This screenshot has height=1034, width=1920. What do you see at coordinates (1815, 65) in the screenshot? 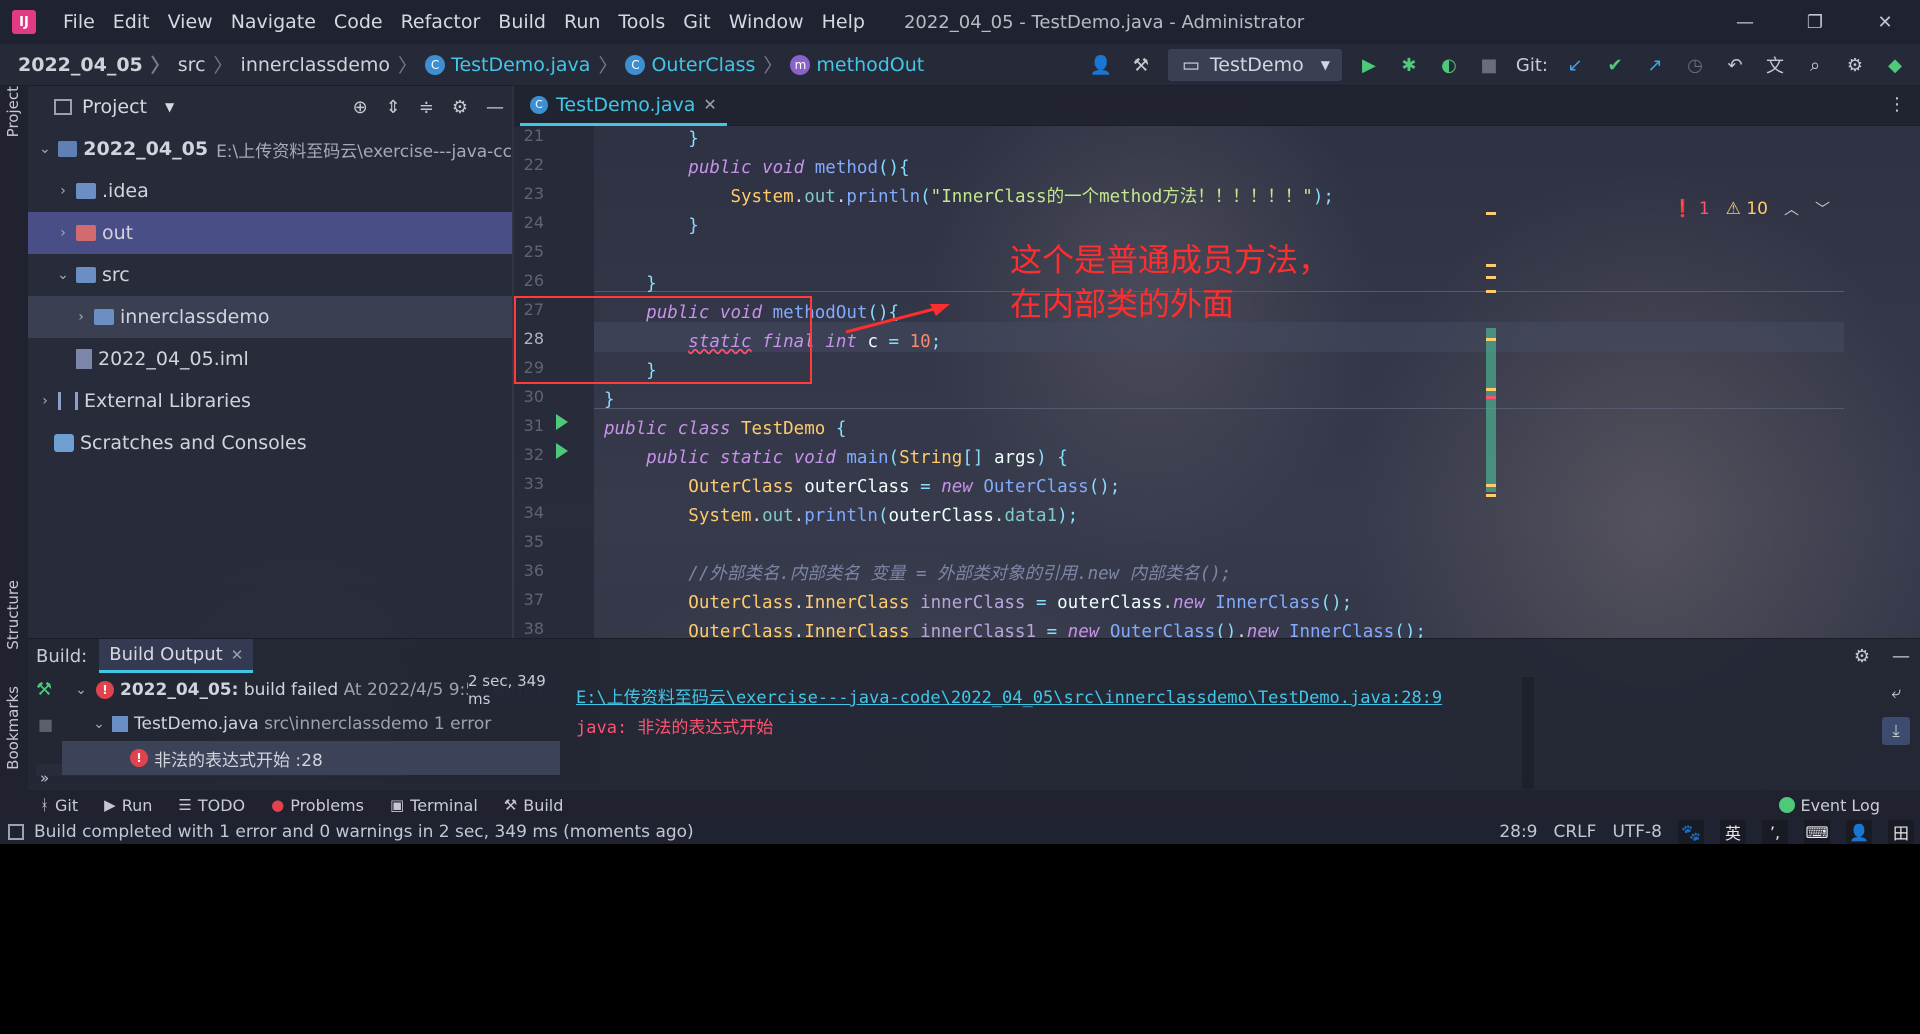
I see `search-icon: ⌕` at bounding box center [1815, 65].